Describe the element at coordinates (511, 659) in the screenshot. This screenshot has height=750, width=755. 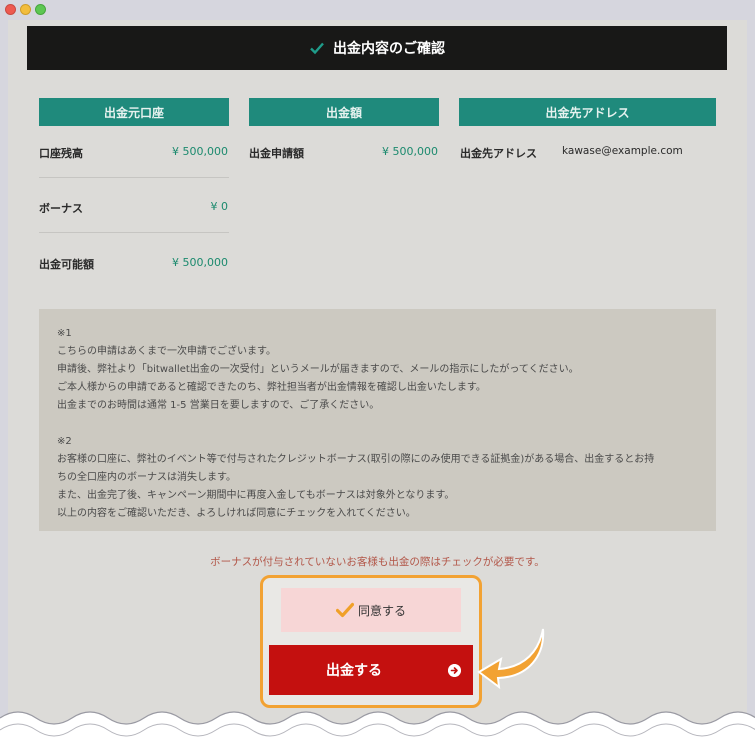
I see `pointer-arrow-icon` at that location.